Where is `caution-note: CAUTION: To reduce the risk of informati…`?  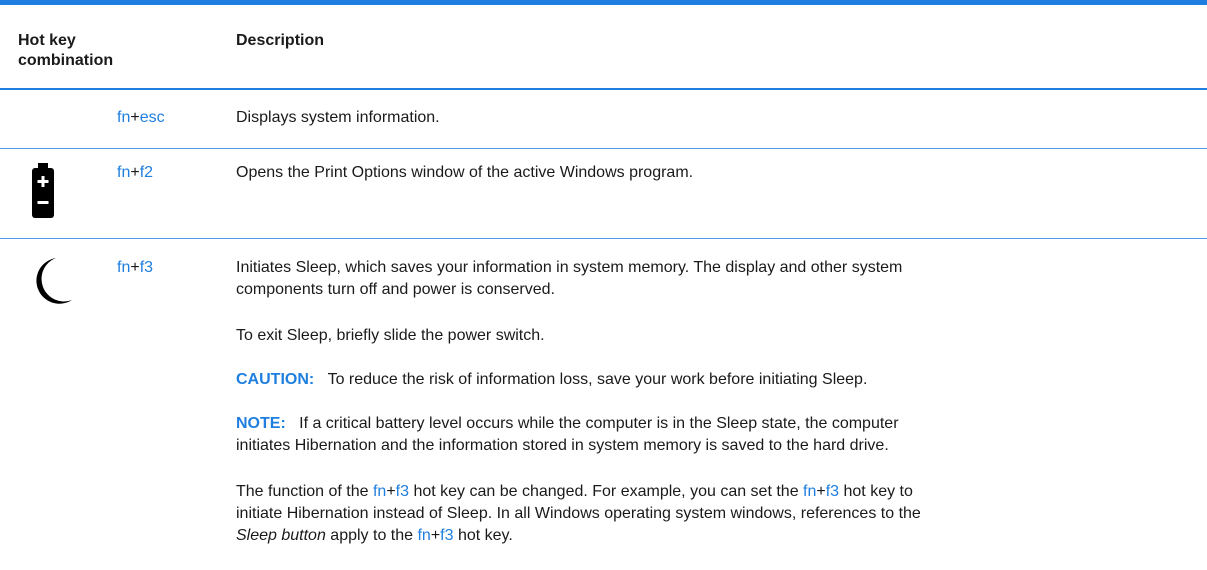 caution-note: CAUTION: To reduce the risk of informati… is located at coordinates (552, 379).